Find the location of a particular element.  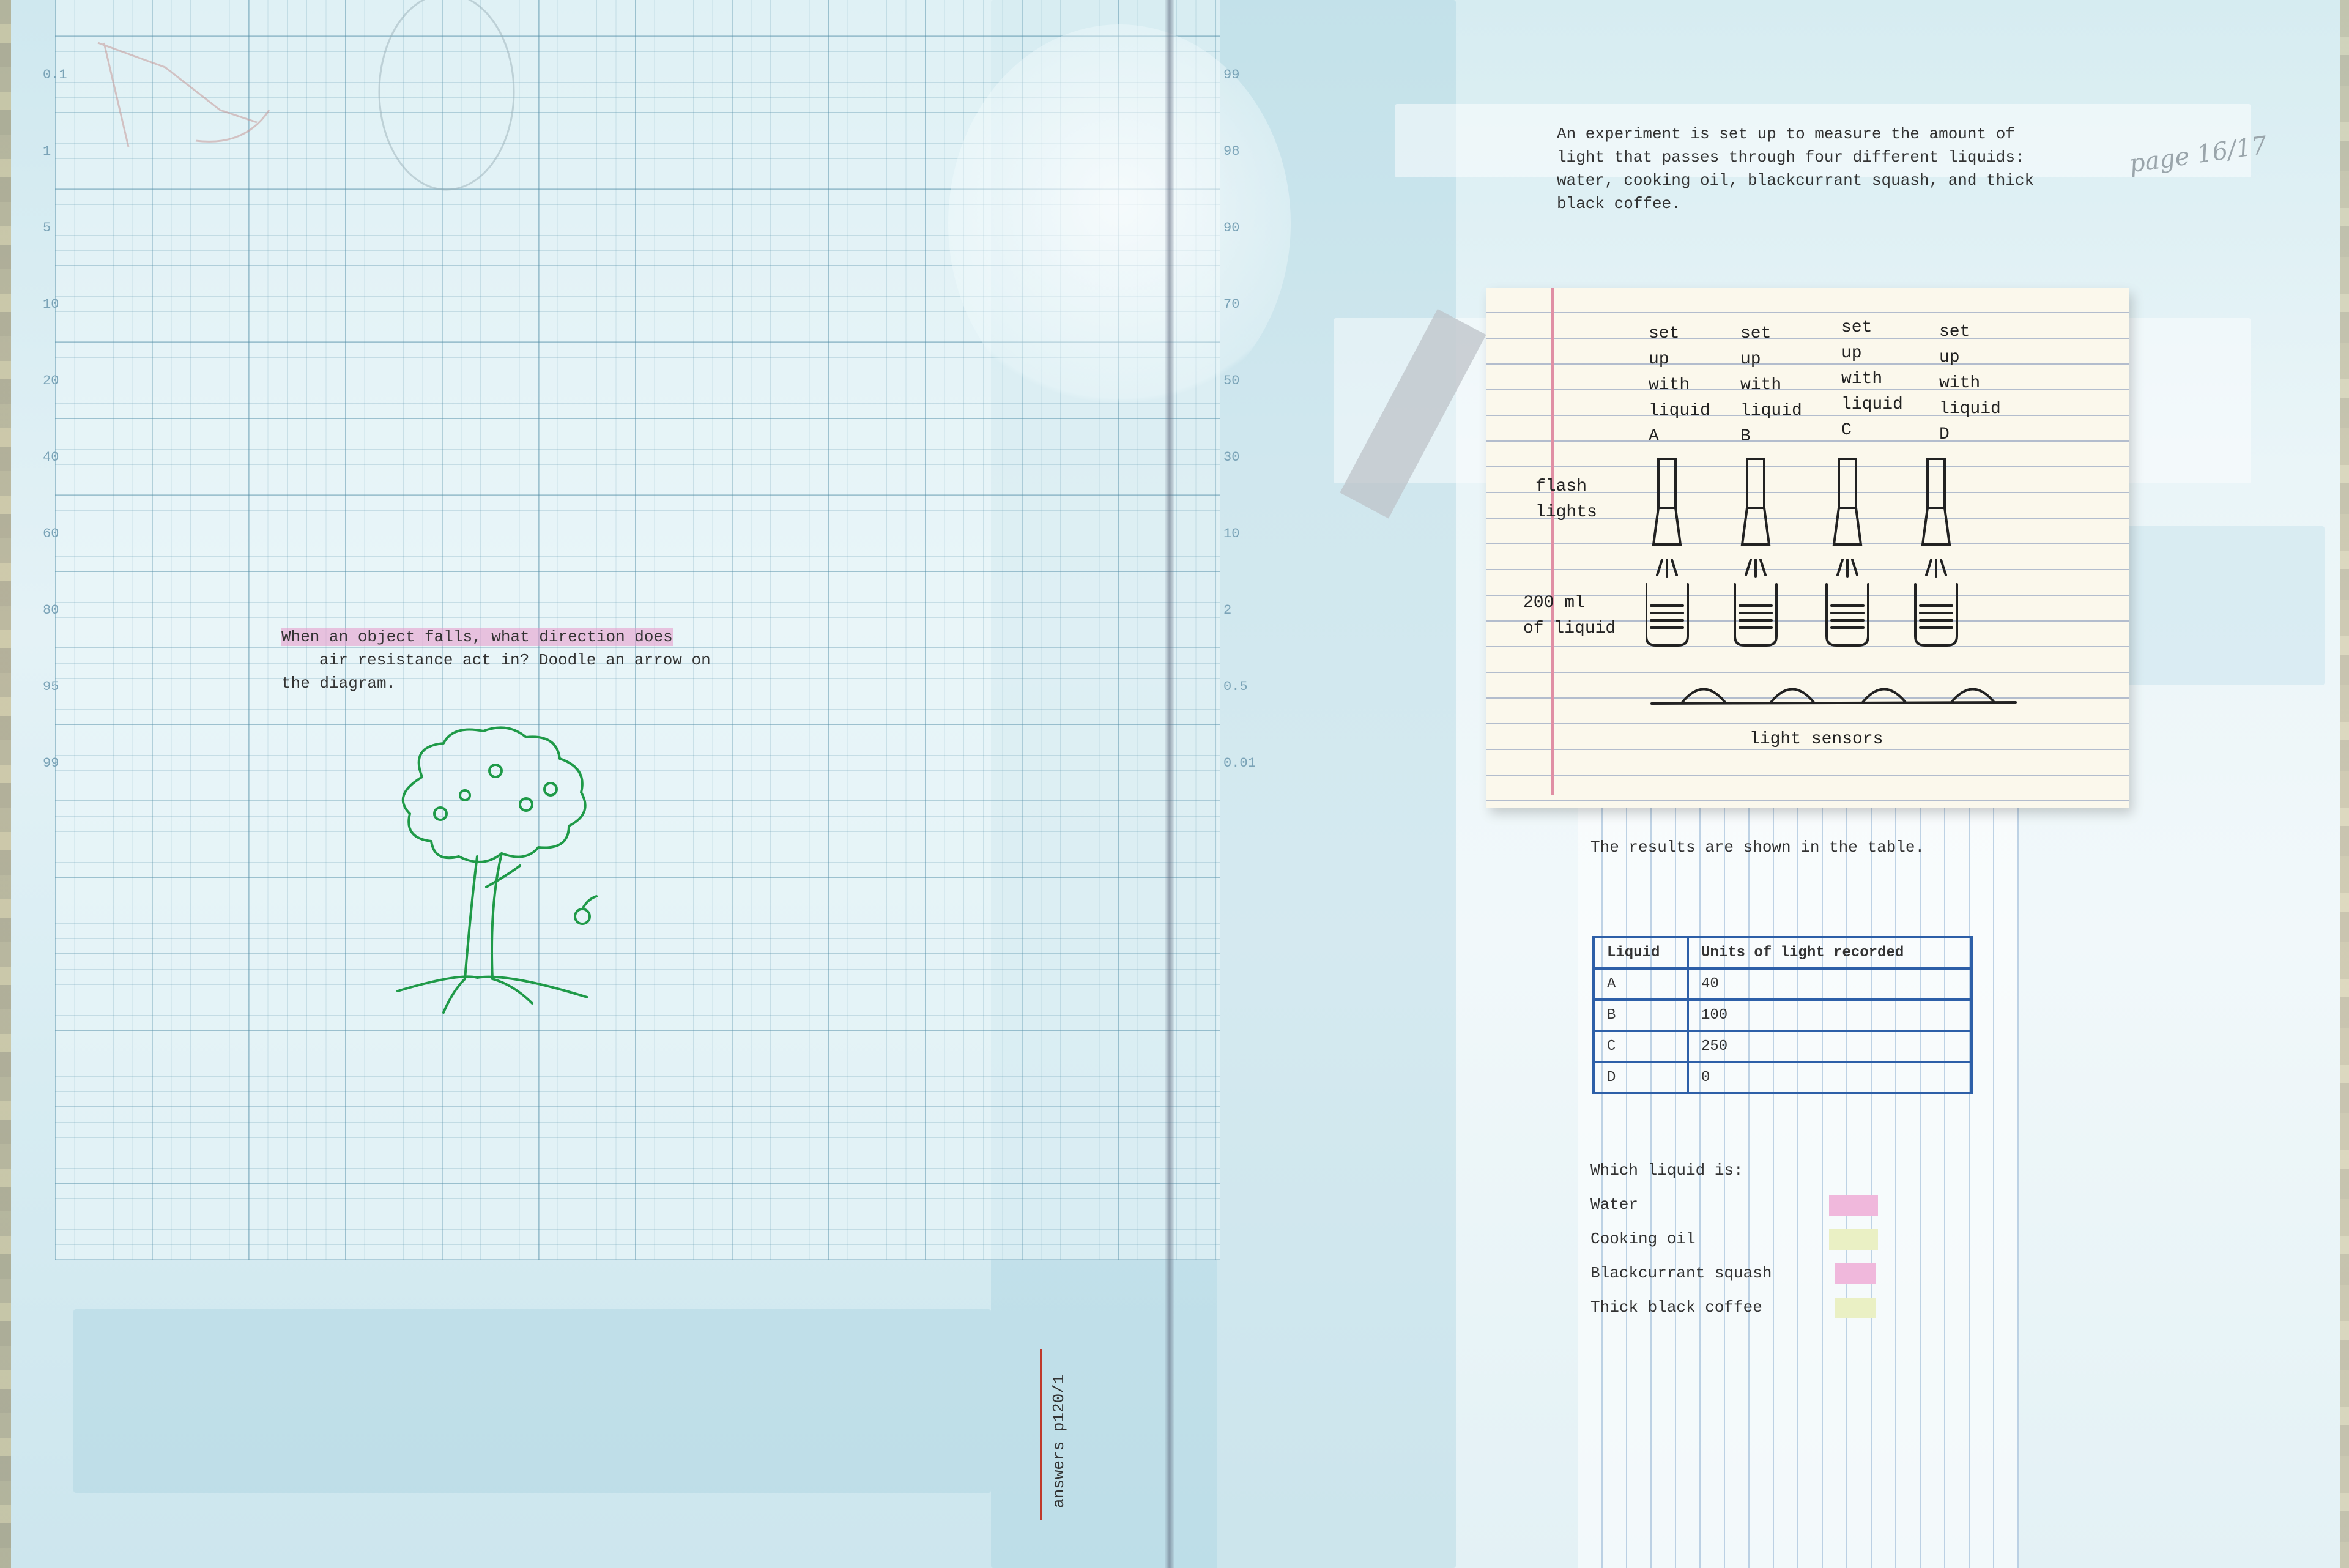

flash-lights-label: flash lights is located at coordinates (1566, 499).